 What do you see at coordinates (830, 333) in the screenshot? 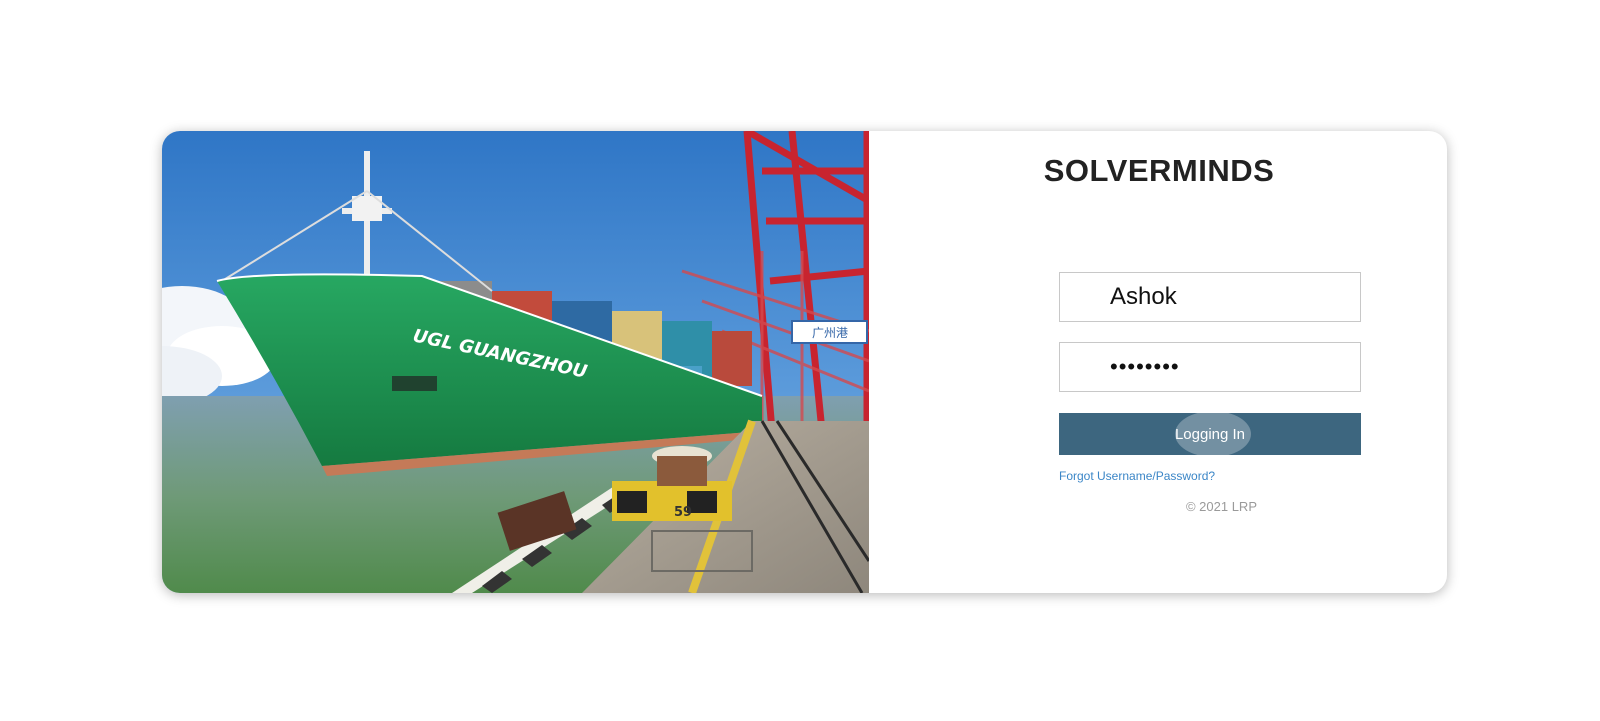
I see `port-sign-text: 广州港` at bounding box center [830, 333].